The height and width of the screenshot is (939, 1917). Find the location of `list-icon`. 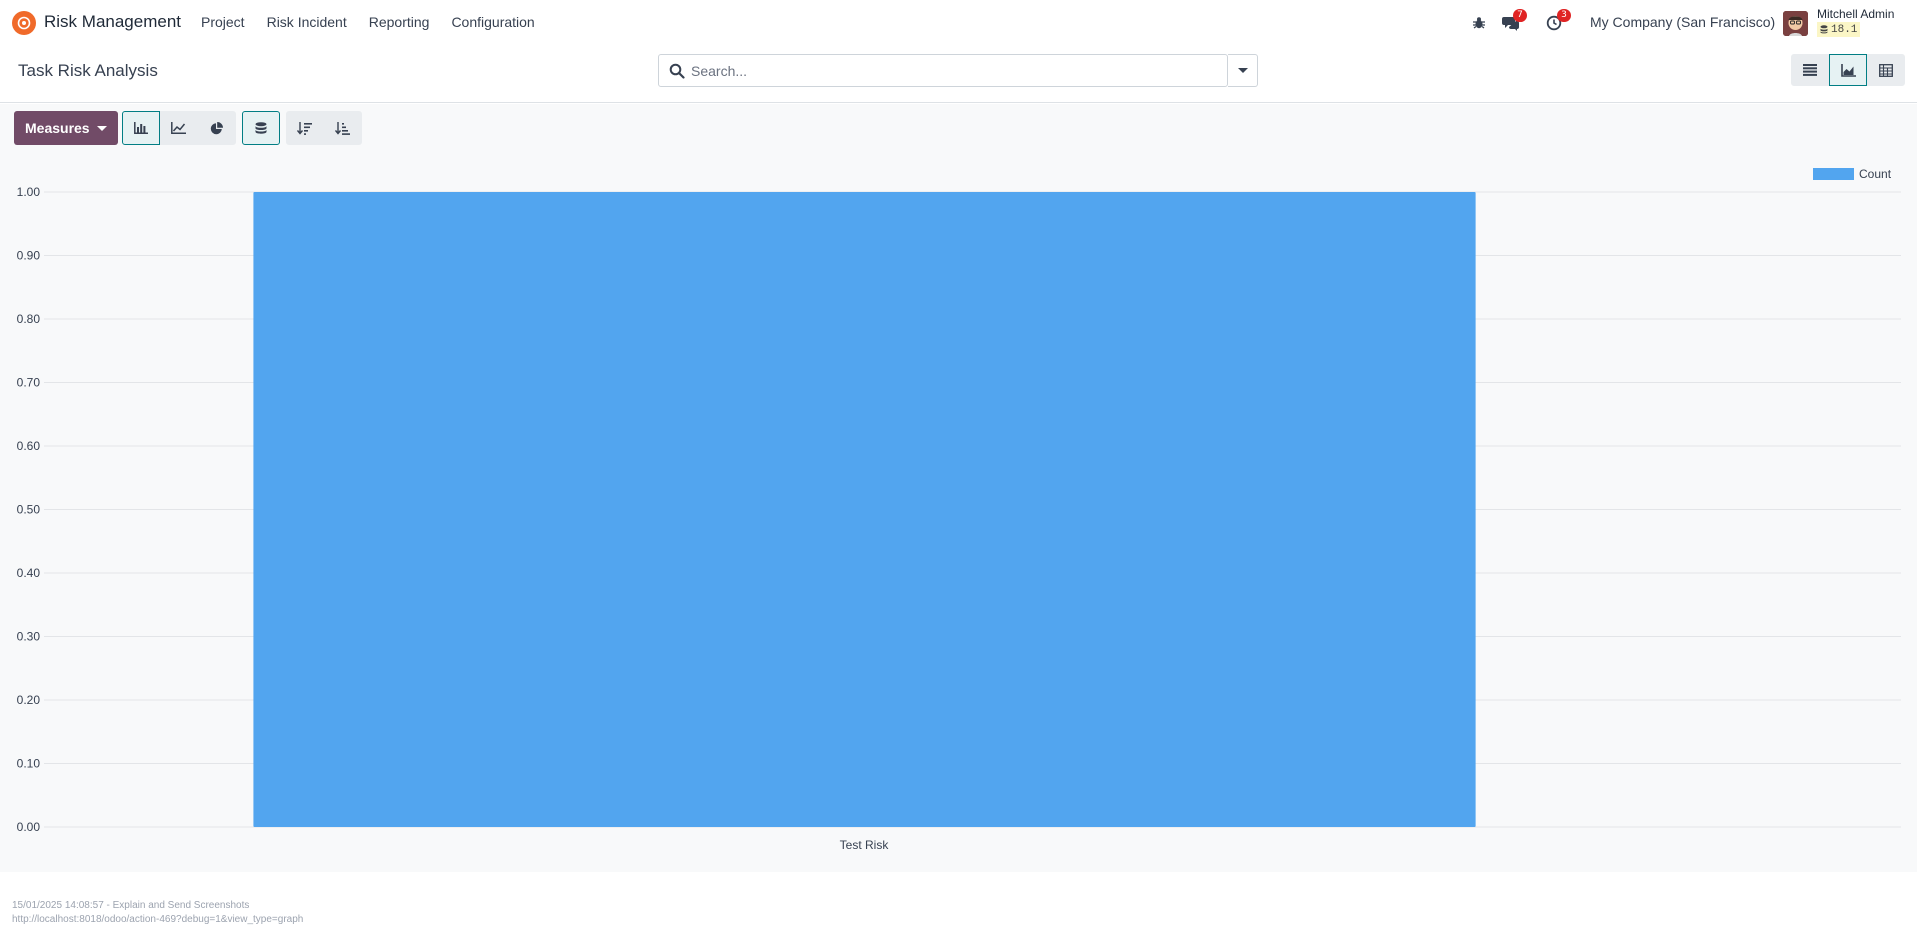

list-icon is located at coordinates (1810, 70).